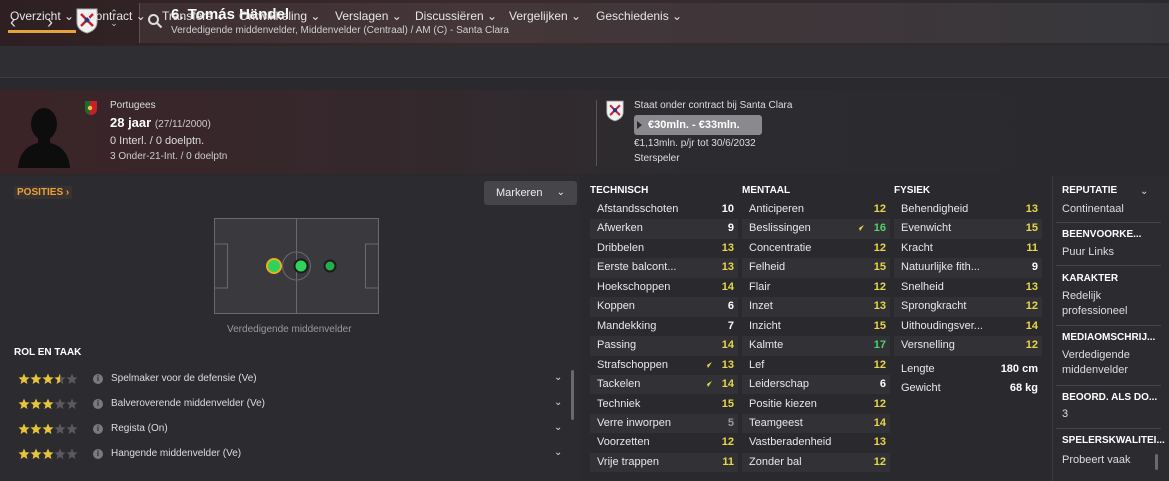 The width and height of the screenshot is (1169, 481). Describe the element at coordinates (664, 229) in the screenshot. I see `attribute-row: Afwerken 9` at that location.